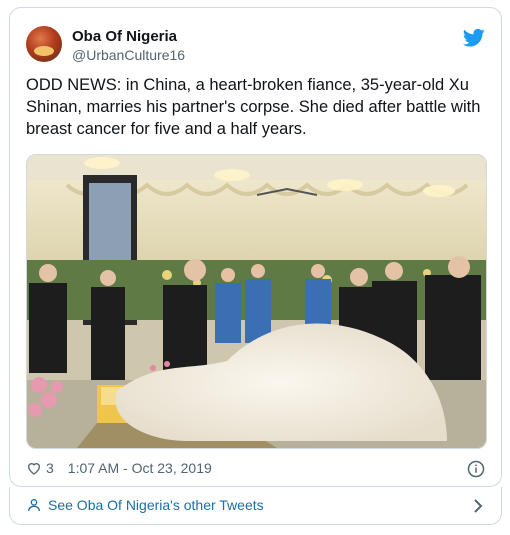  I want to click on other-tweets-label: See Oba Of Nigeria's other Tweets, so click(156, 505).